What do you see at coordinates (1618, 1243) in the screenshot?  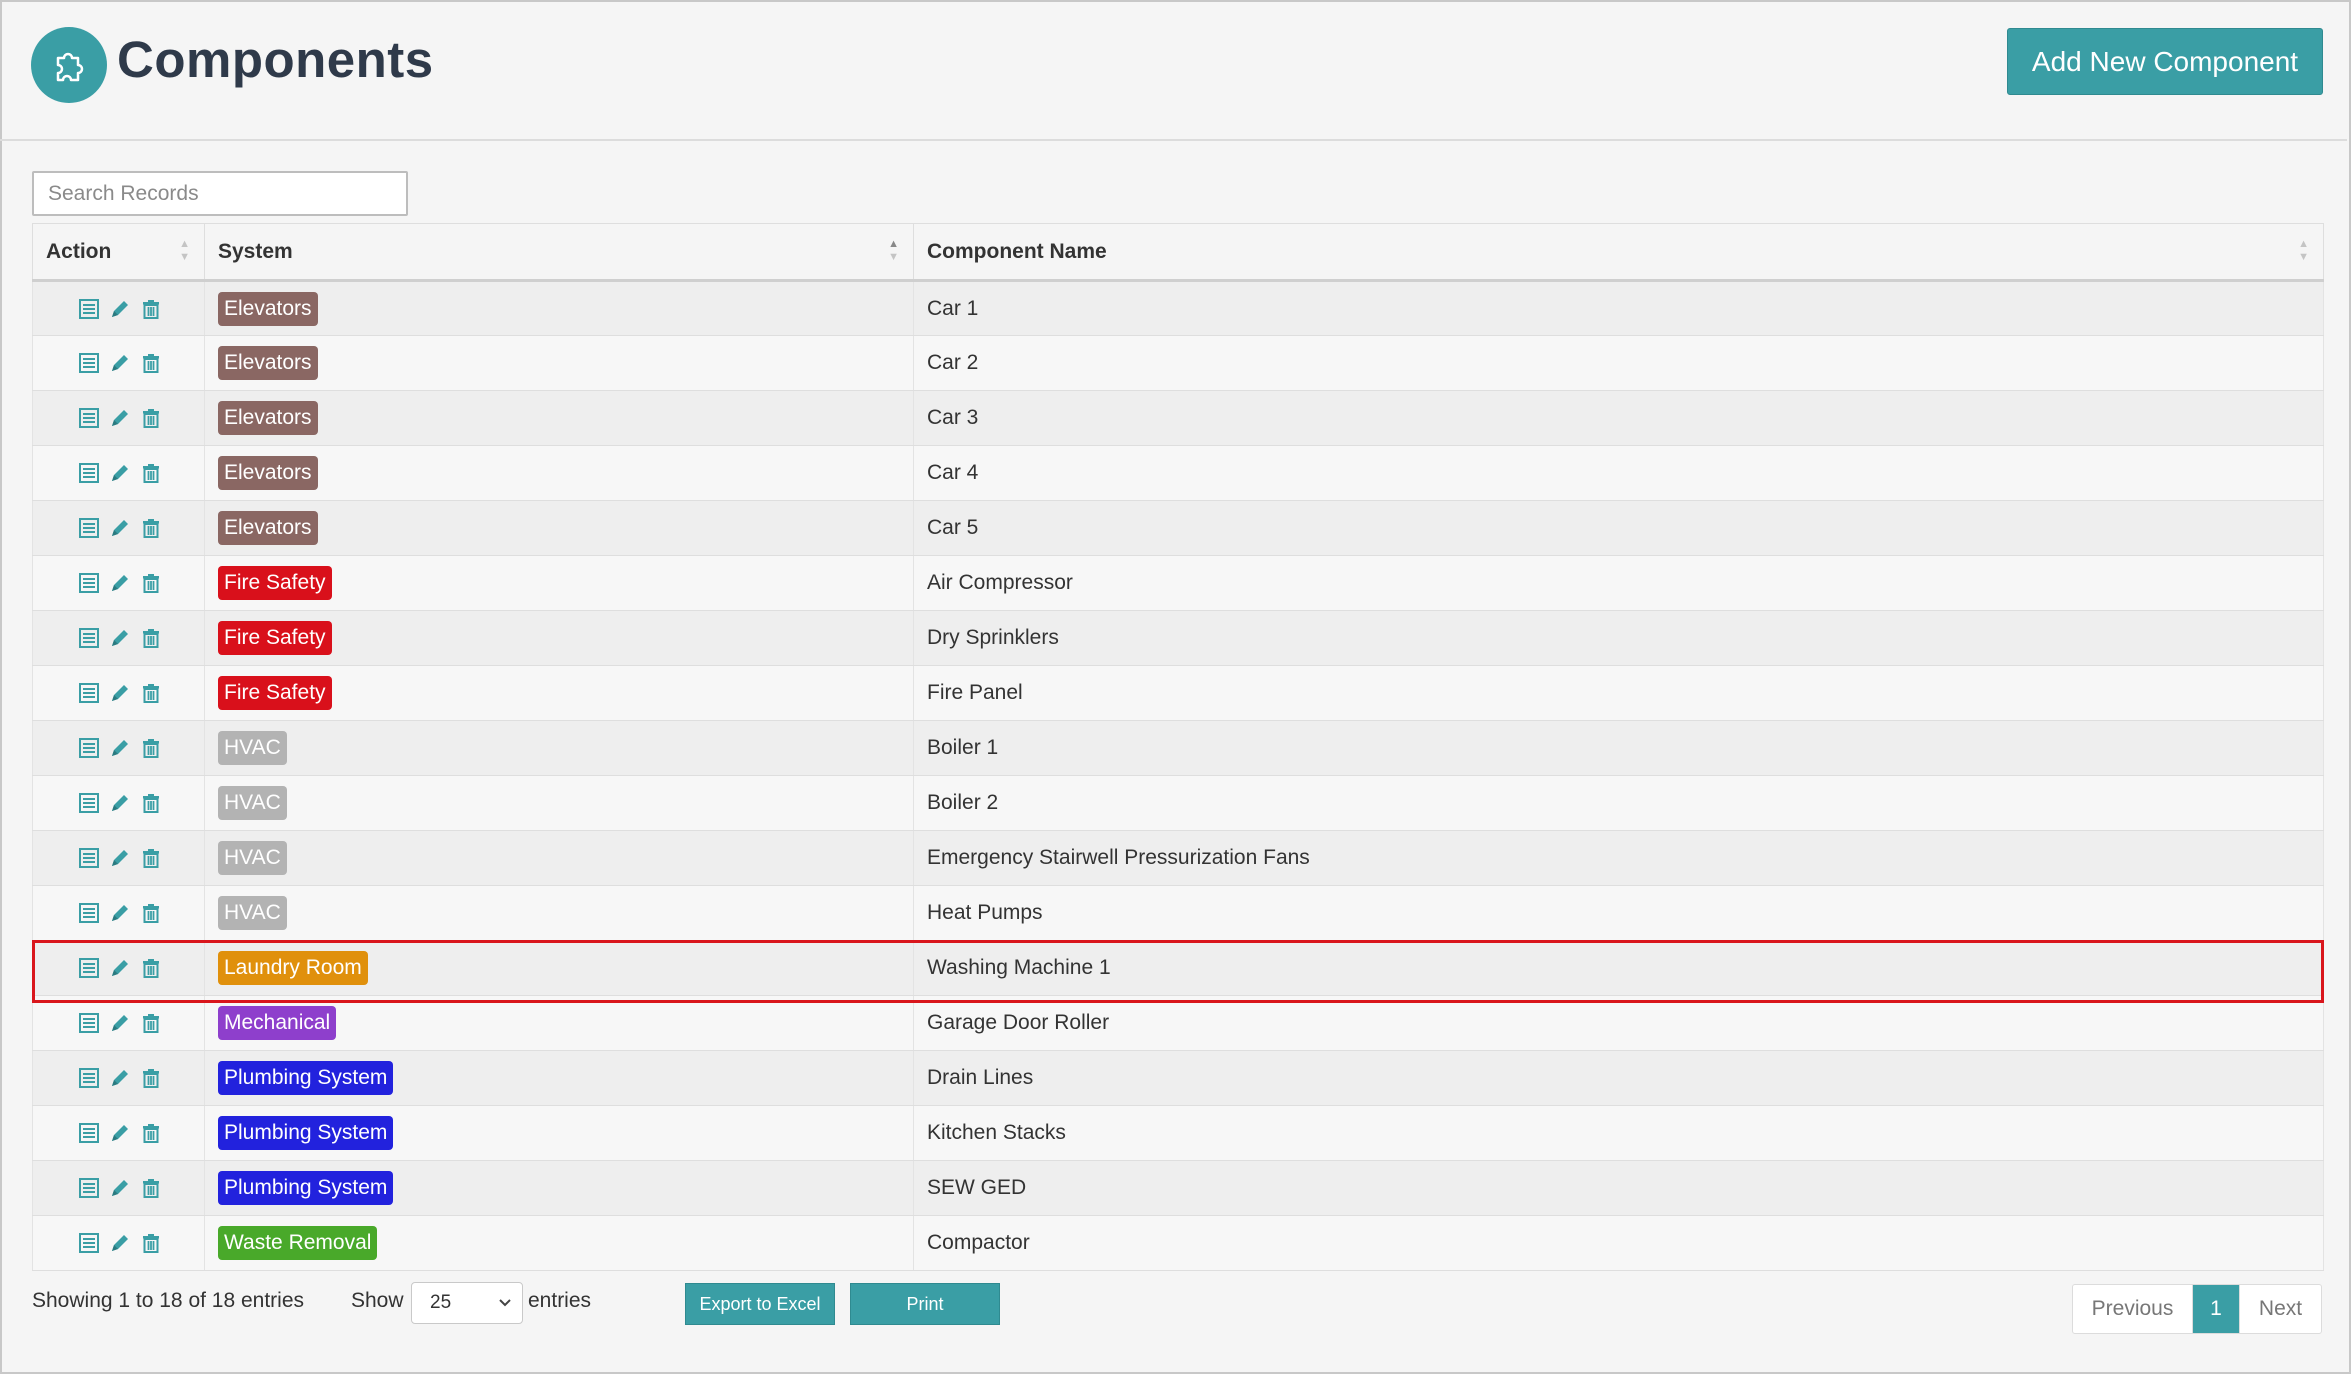 I see `component-name-cell: Compactor` at bounding box center [1618, 1243].